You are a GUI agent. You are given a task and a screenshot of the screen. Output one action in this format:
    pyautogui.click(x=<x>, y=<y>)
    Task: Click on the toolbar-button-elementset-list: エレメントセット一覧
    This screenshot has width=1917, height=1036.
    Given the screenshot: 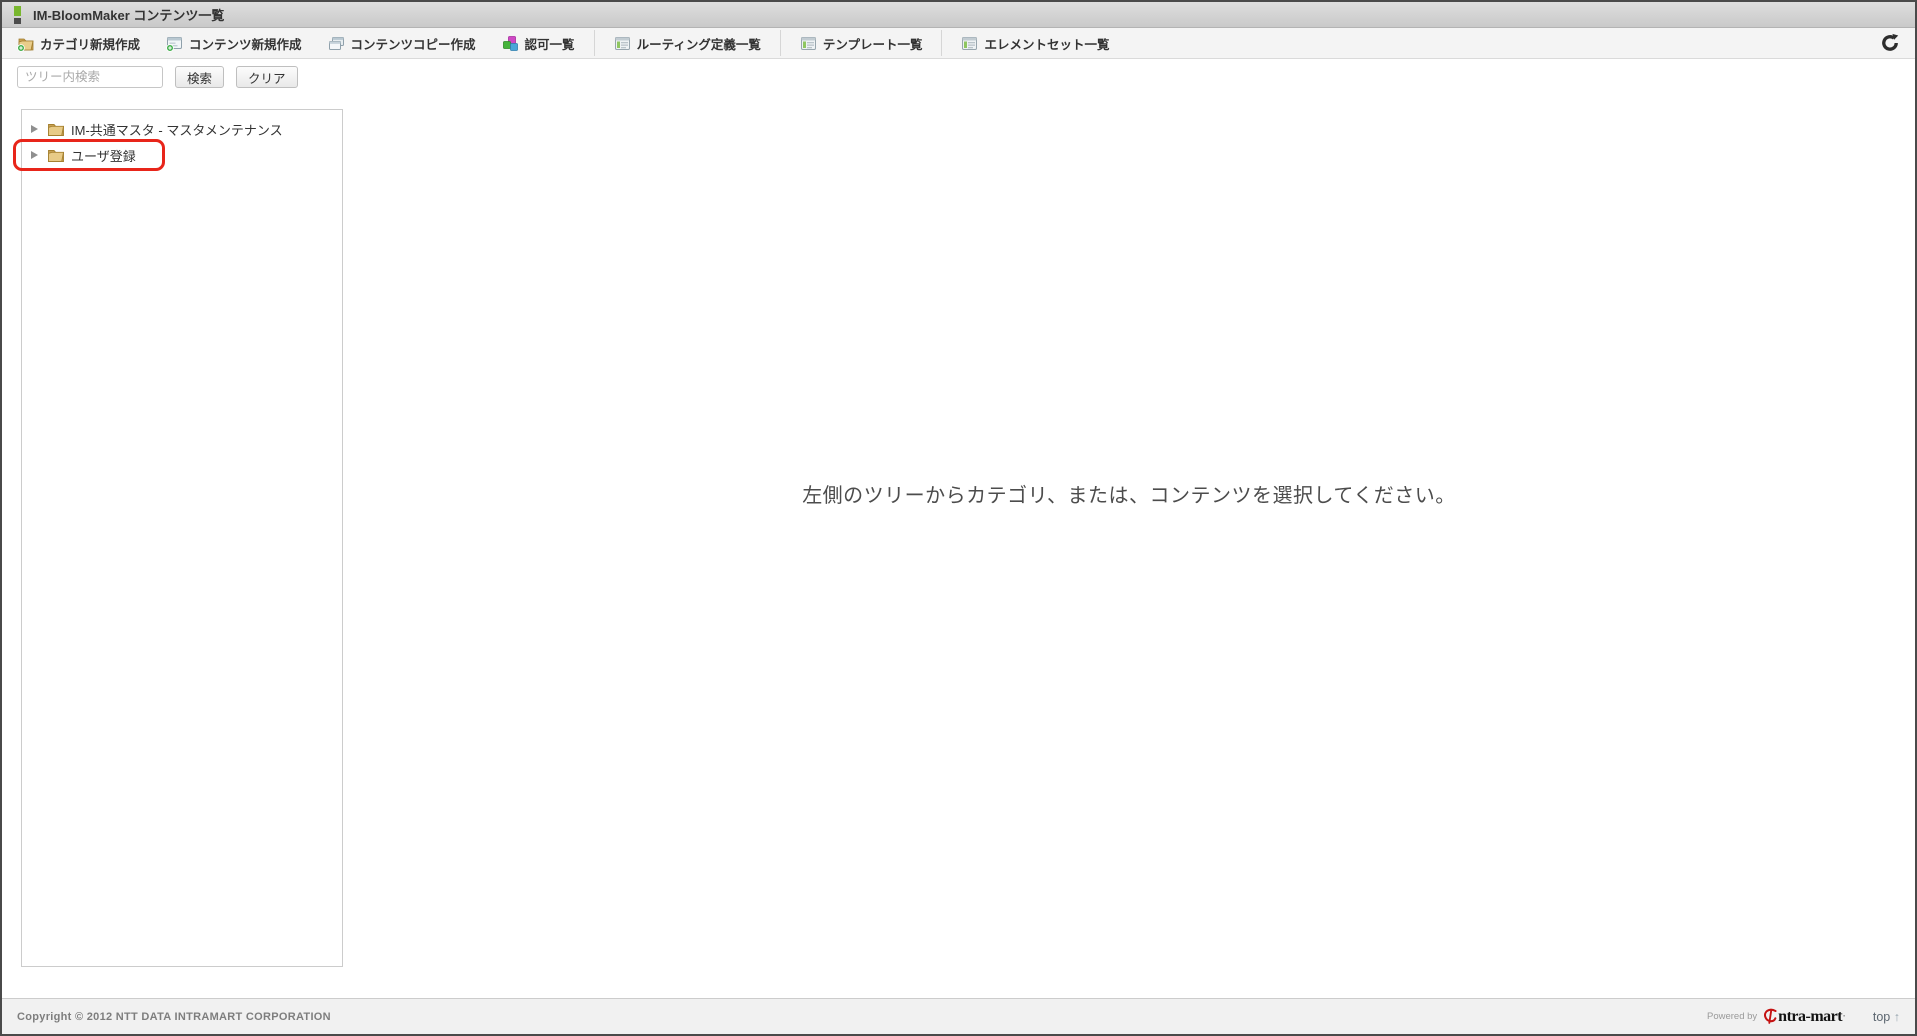 What is the action you would take?
    pyautogui.click(x=1035, y=43)
    